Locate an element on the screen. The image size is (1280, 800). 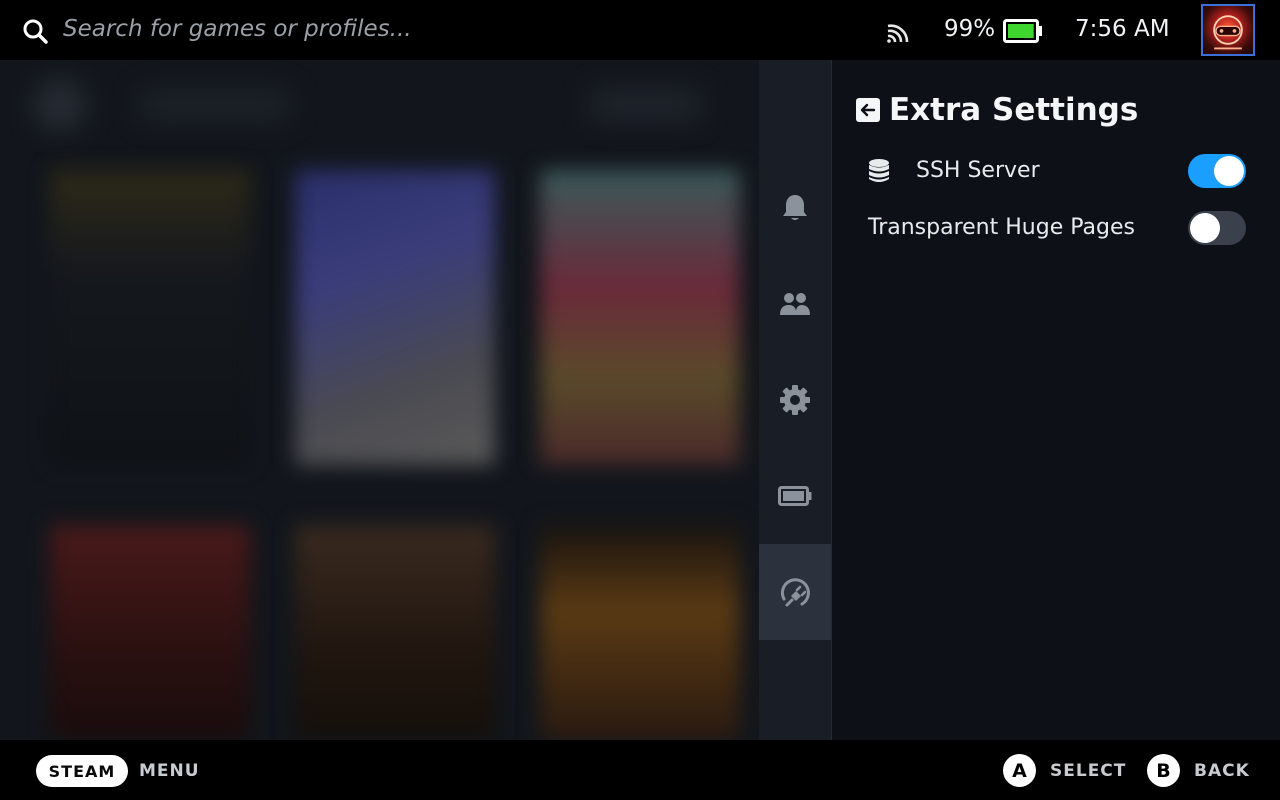
back-button is located at coordinates (868, 110).